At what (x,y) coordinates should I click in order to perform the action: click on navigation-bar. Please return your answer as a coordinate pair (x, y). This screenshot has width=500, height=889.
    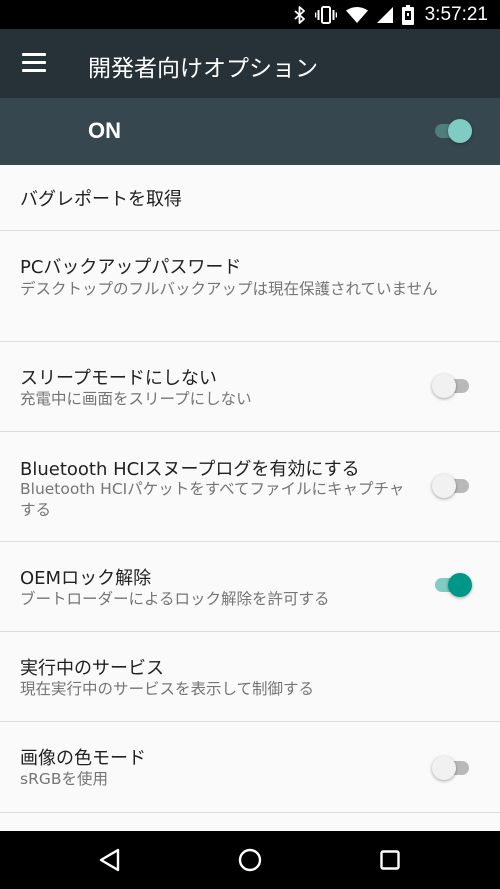
    Looking at the image, I should click on (250, 860).